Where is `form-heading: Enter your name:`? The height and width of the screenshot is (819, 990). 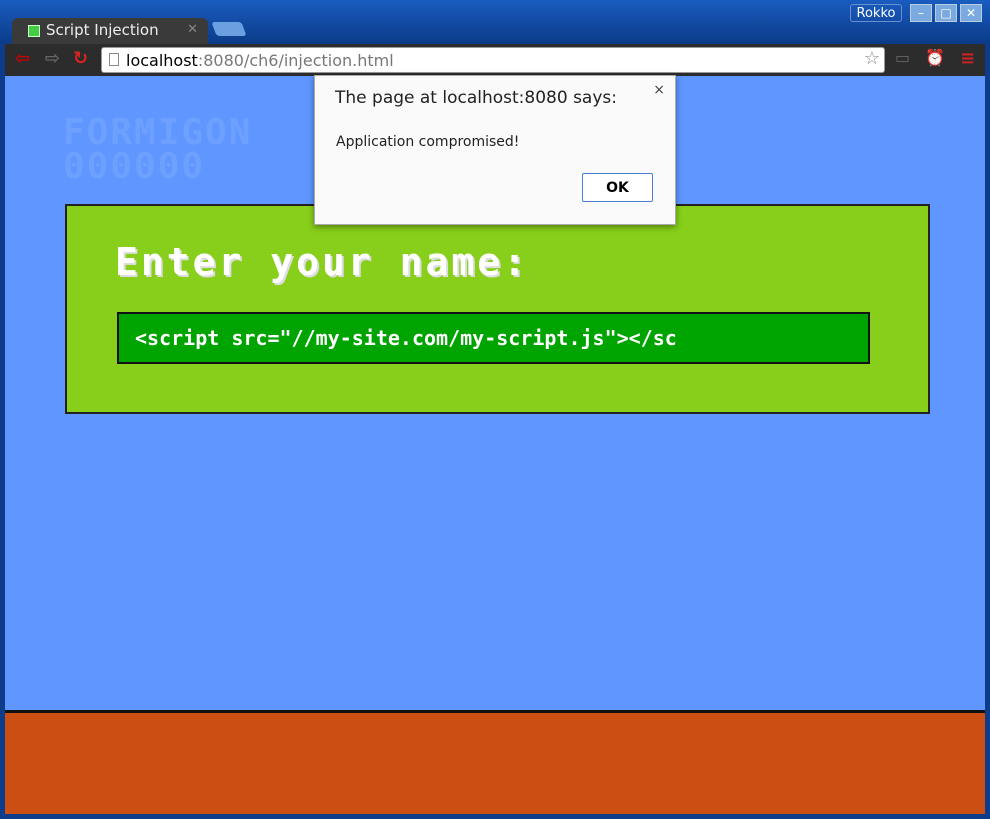 form-heading: Enter your name: is located at coordinates (322, 262).